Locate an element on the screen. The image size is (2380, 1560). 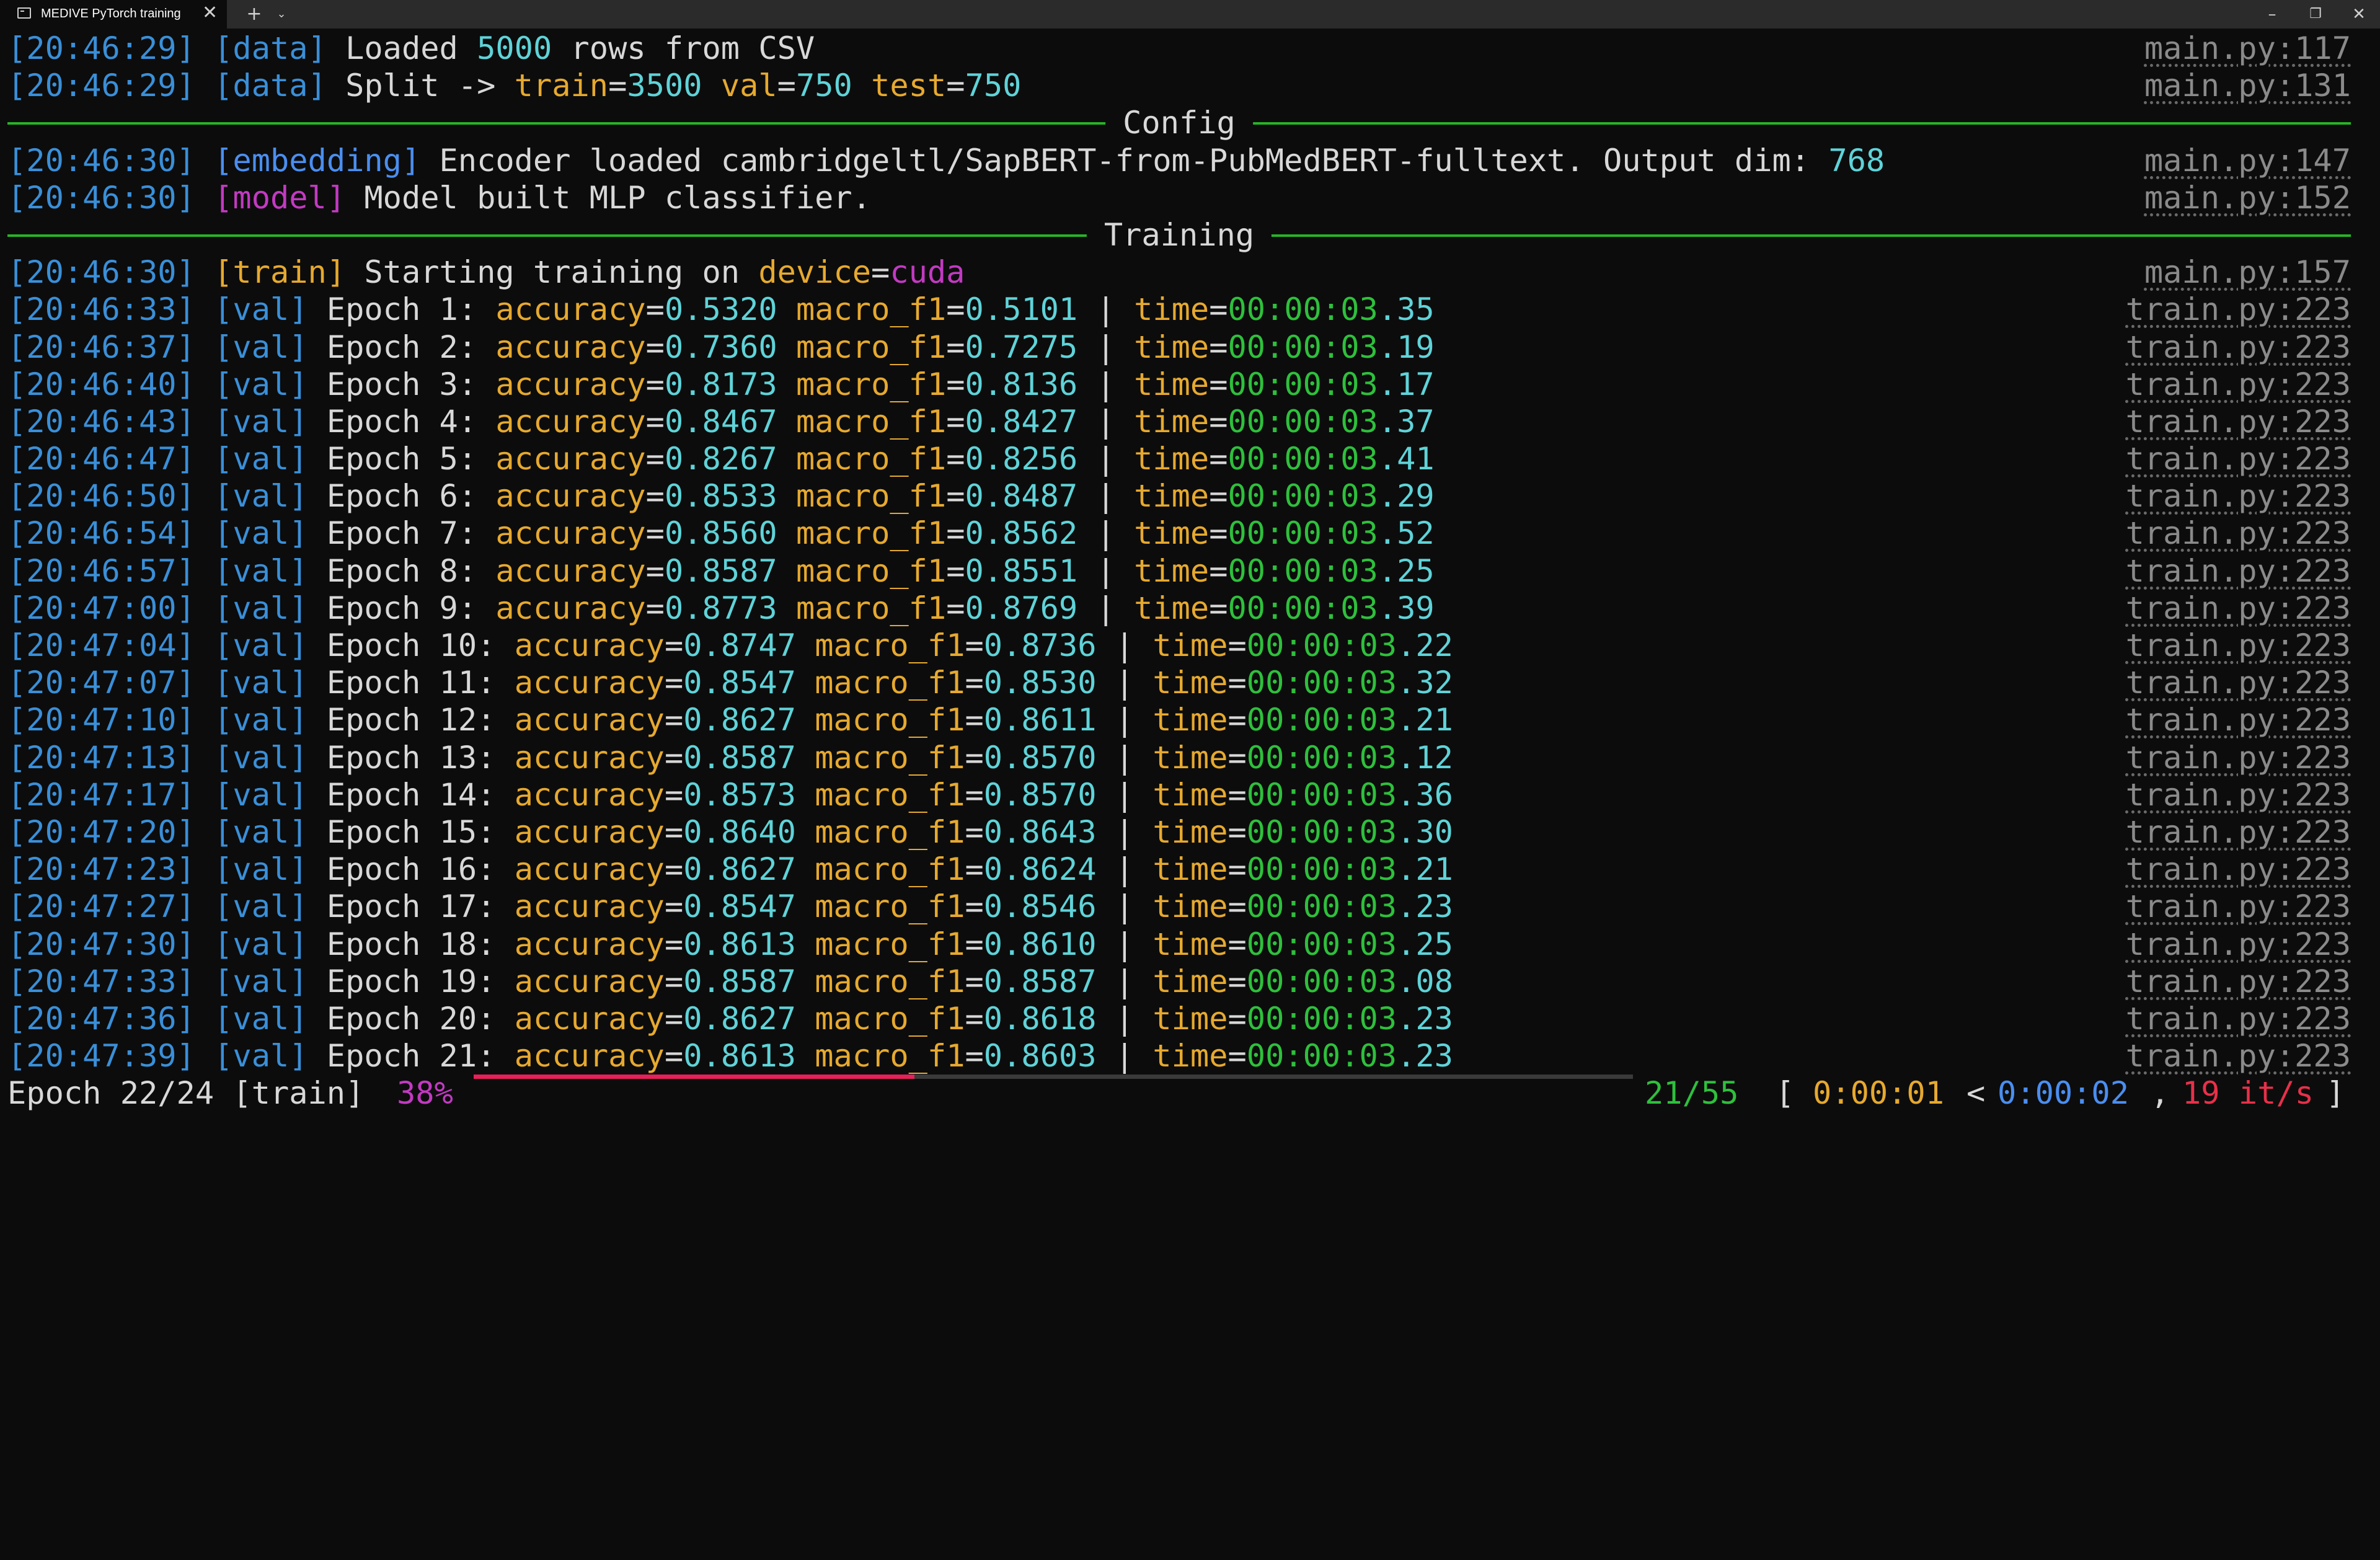
source-link: main.py:147 is located at coordinates (2247, 160).